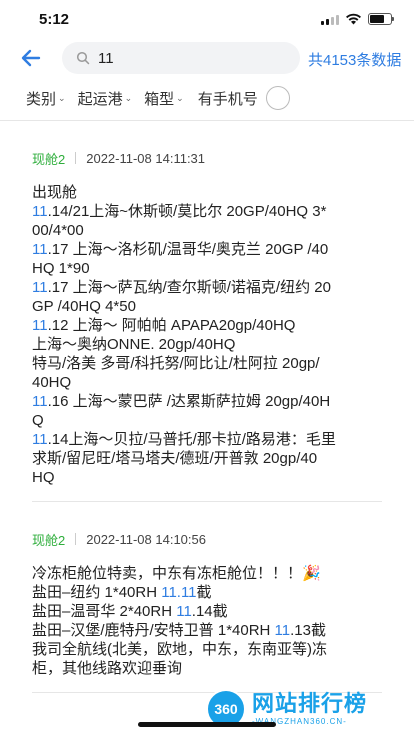  What do you see at coordinates (208, 268) in the screenshot?
I see `content-line: HQ 1*90` at bounding box center [208, 268].